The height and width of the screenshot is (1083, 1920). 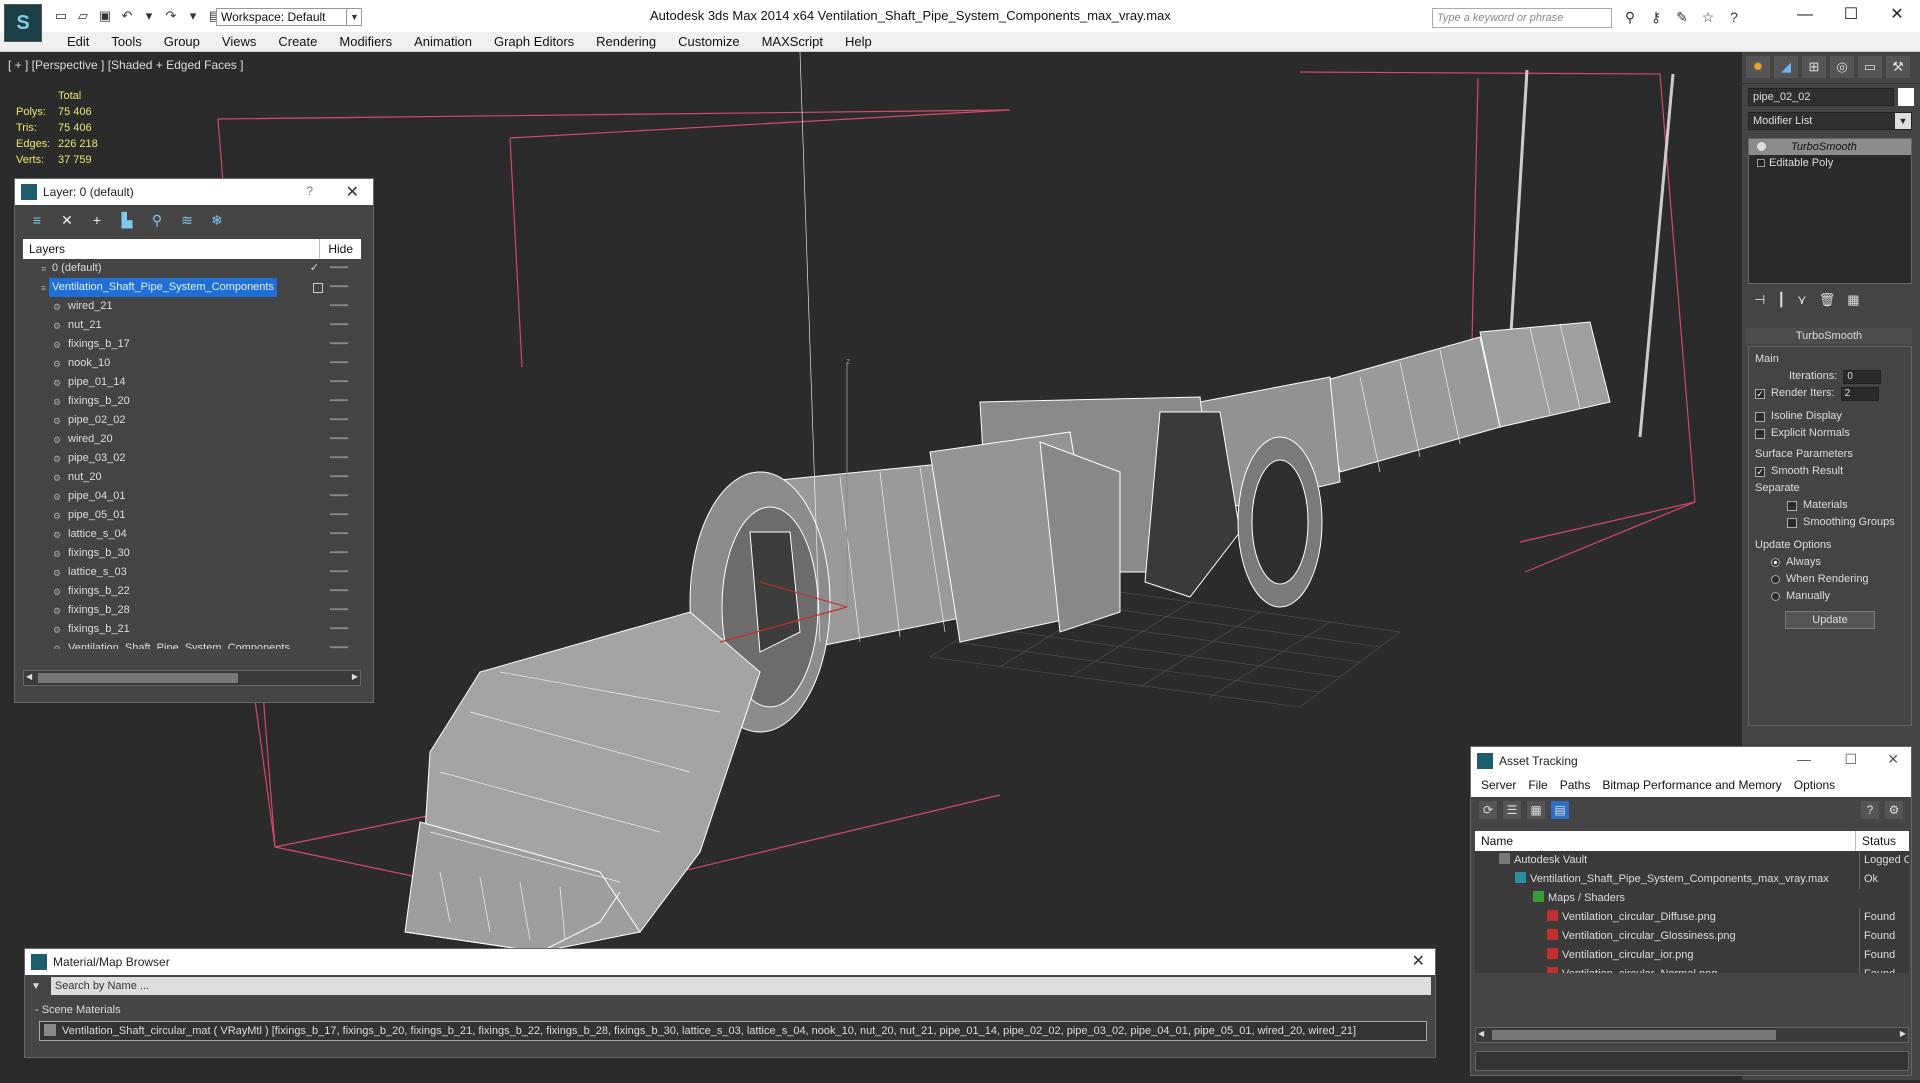 I want to click on configure-sets-icon: ▦, so click(x=1853, y=303).